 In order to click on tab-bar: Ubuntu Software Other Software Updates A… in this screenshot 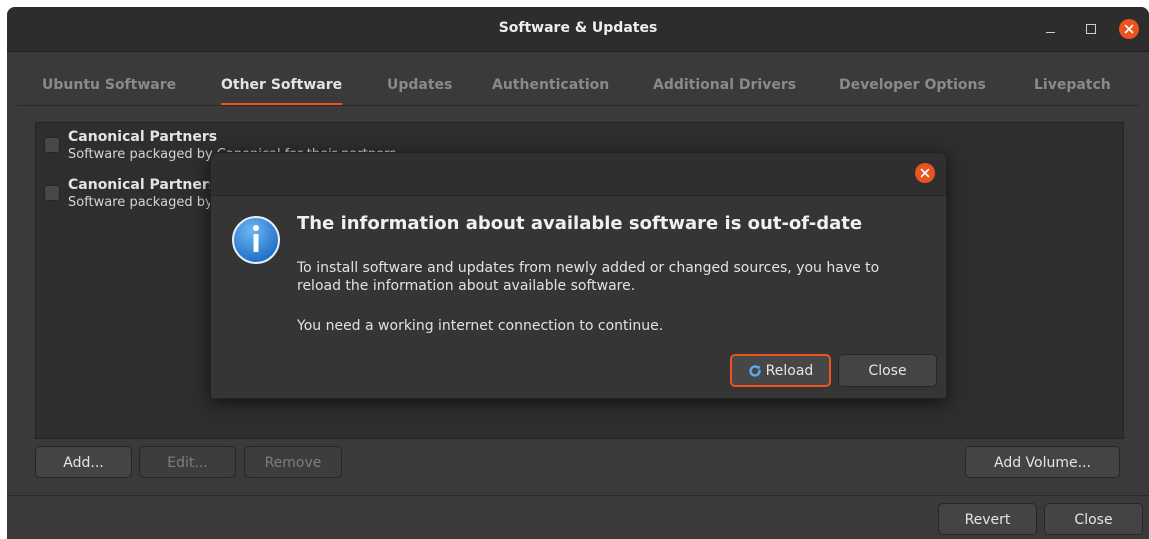, I will do `click(578, 87)`.